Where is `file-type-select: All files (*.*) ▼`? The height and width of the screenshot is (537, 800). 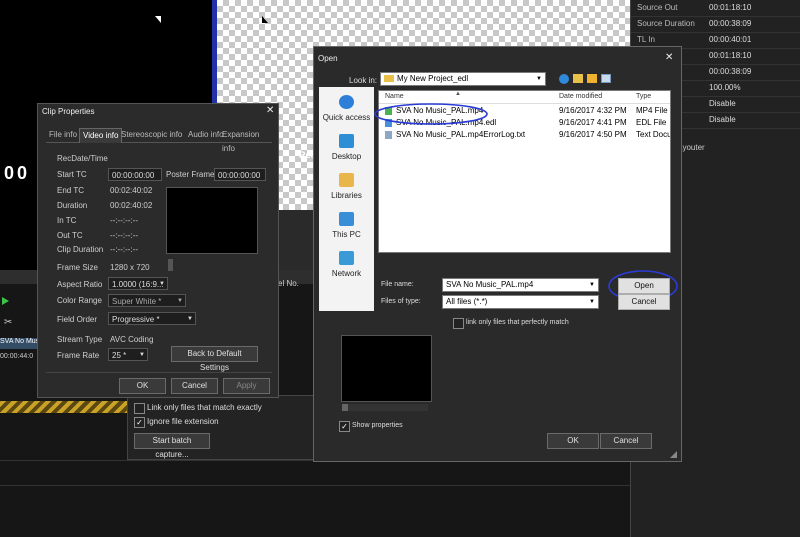 file-type-select: All files (*.*) ▼ is located at coordinates (520, 302).